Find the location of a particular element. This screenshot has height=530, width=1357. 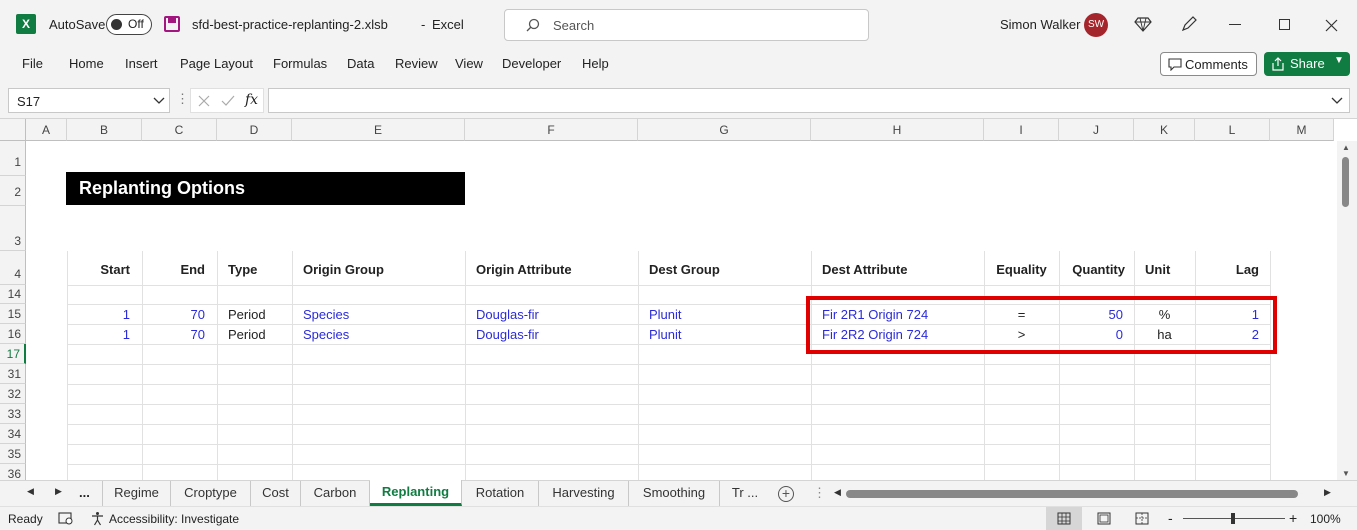

header-quantity: Quantity is located at coordinates (1092, 269).